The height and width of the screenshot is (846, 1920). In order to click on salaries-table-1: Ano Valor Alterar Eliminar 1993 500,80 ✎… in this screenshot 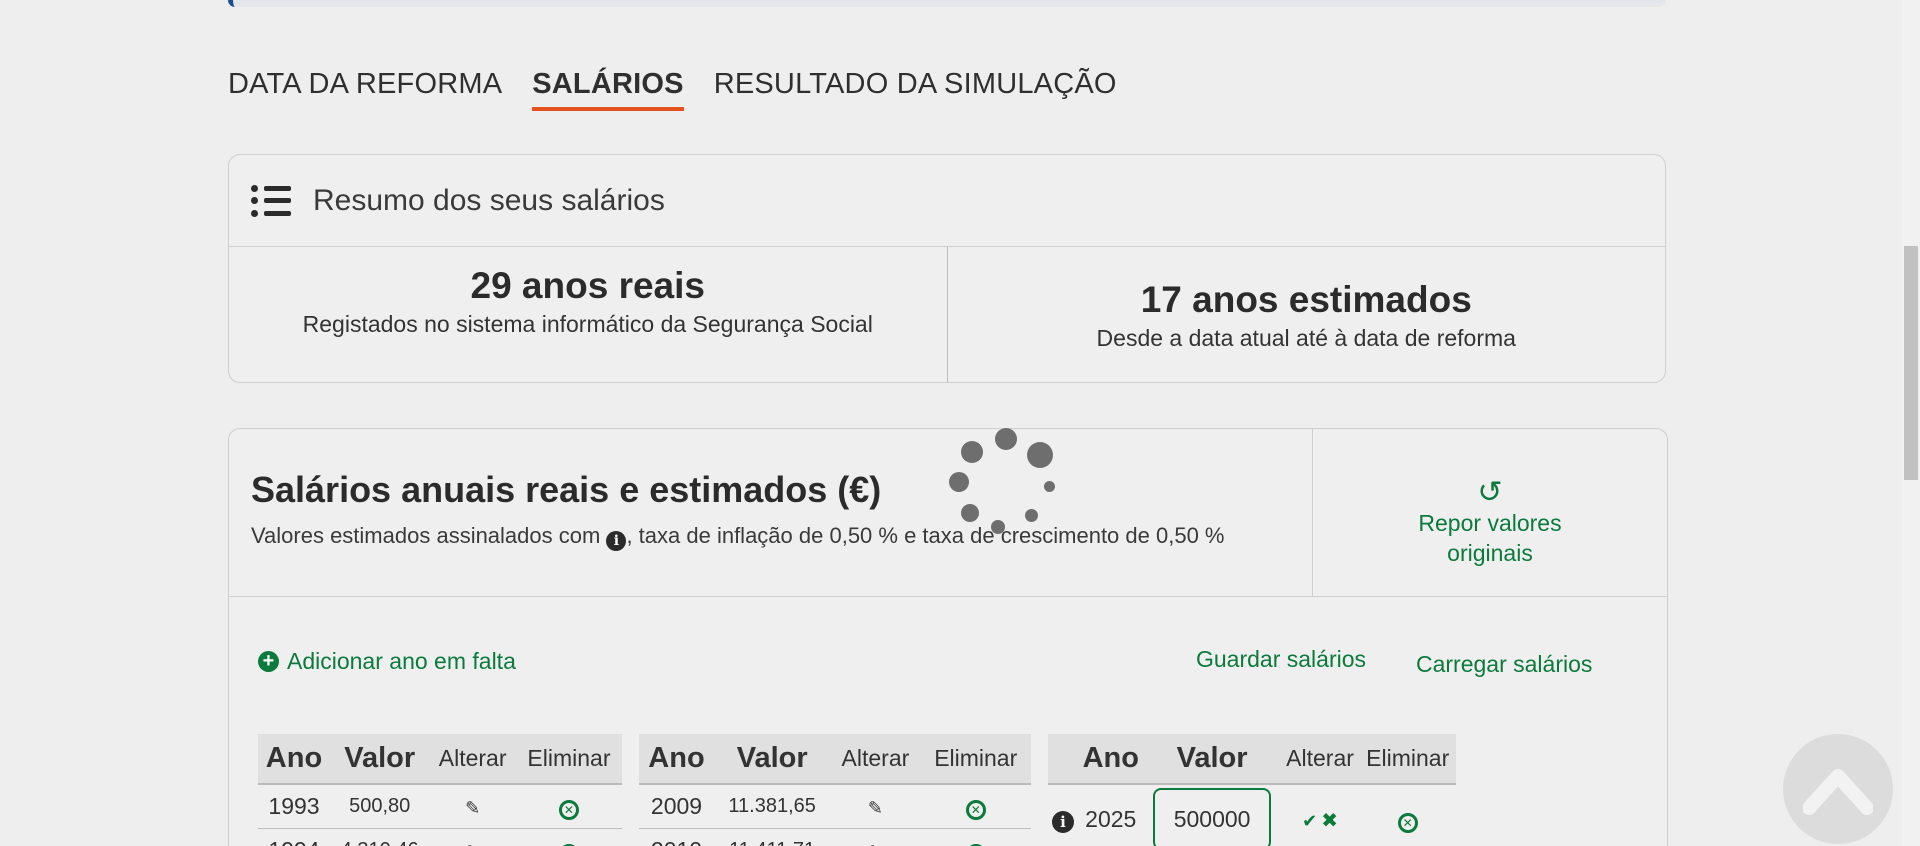, I will do `click(440, 790)`.